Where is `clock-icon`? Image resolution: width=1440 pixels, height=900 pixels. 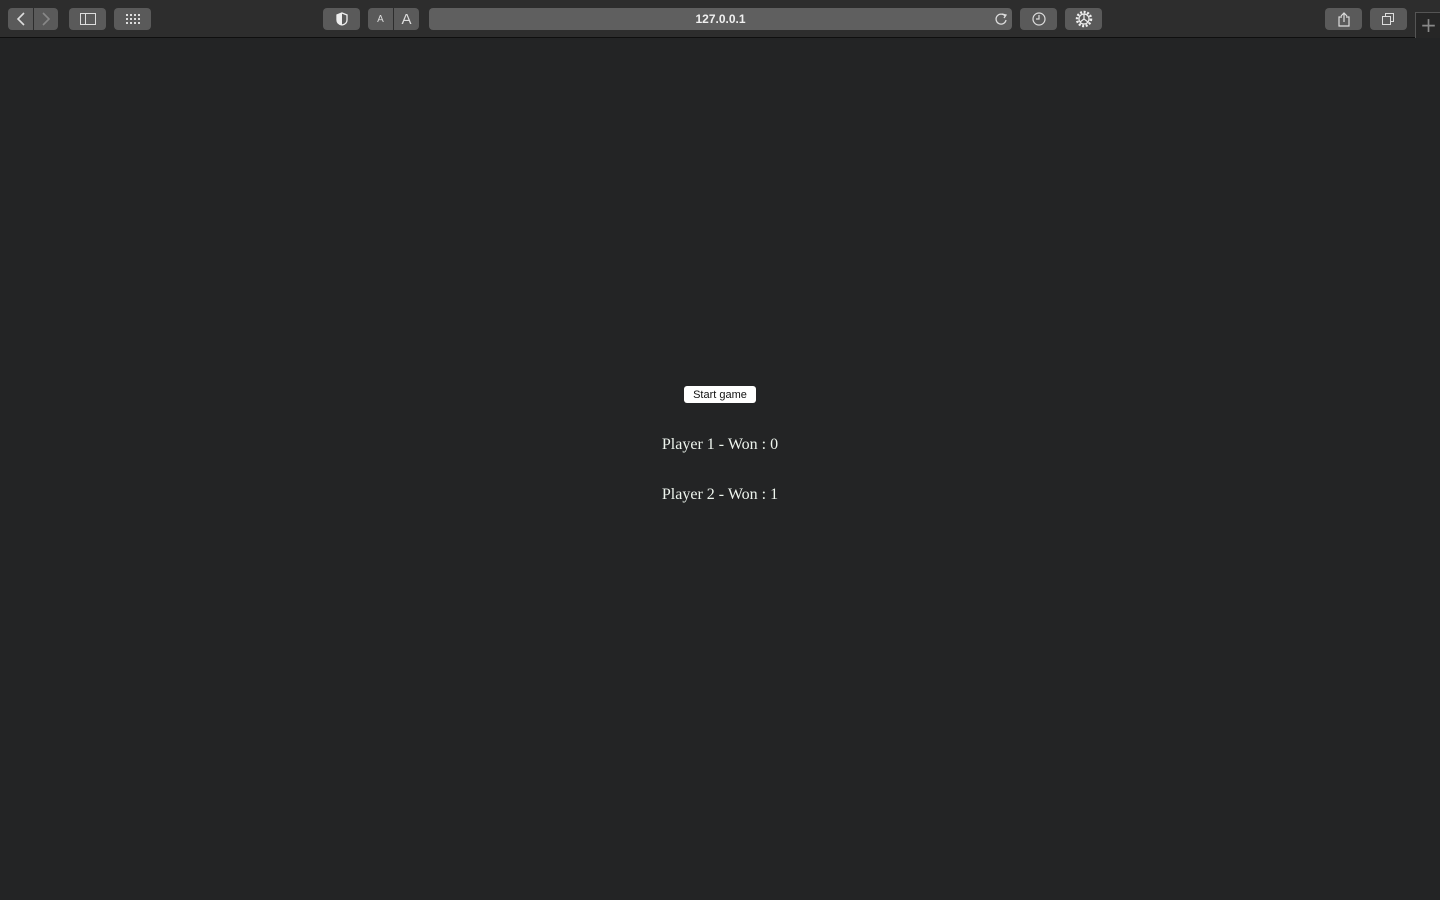 clock-icon is located at coordinates (1038, 19).